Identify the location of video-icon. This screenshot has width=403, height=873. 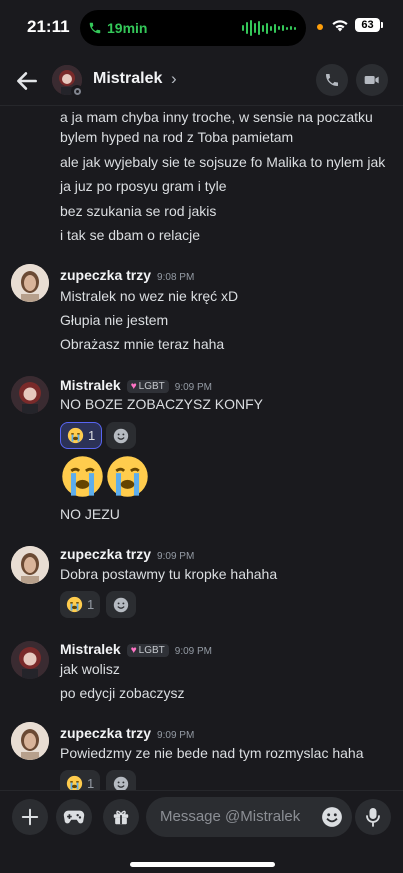
(371, 80).